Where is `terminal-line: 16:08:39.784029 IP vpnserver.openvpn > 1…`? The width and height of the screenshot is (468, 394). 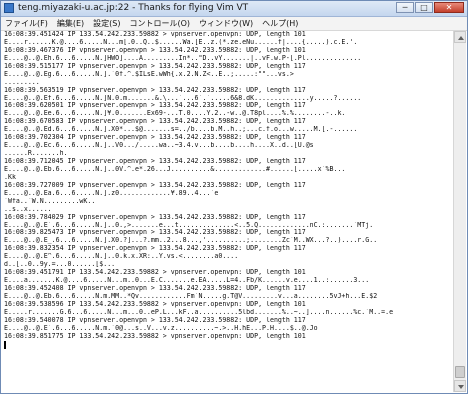 terminal-line: 16:08:39.784029 IP vpnserver.openvpn > 1… is located at coordinates (155, 217).